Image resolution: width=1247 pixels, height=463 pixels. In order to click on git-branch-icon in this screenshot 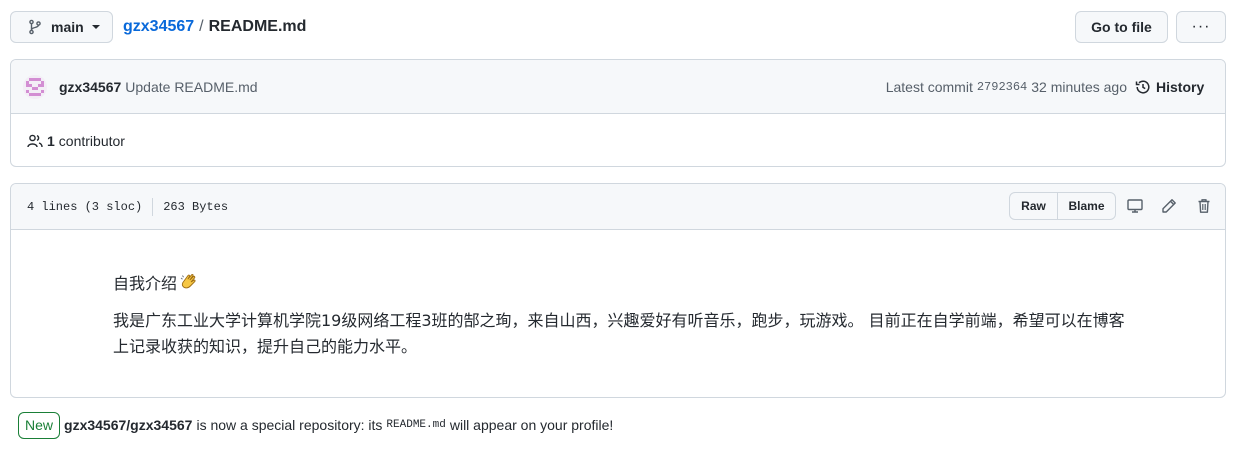, I will do `click(35, 27)`.